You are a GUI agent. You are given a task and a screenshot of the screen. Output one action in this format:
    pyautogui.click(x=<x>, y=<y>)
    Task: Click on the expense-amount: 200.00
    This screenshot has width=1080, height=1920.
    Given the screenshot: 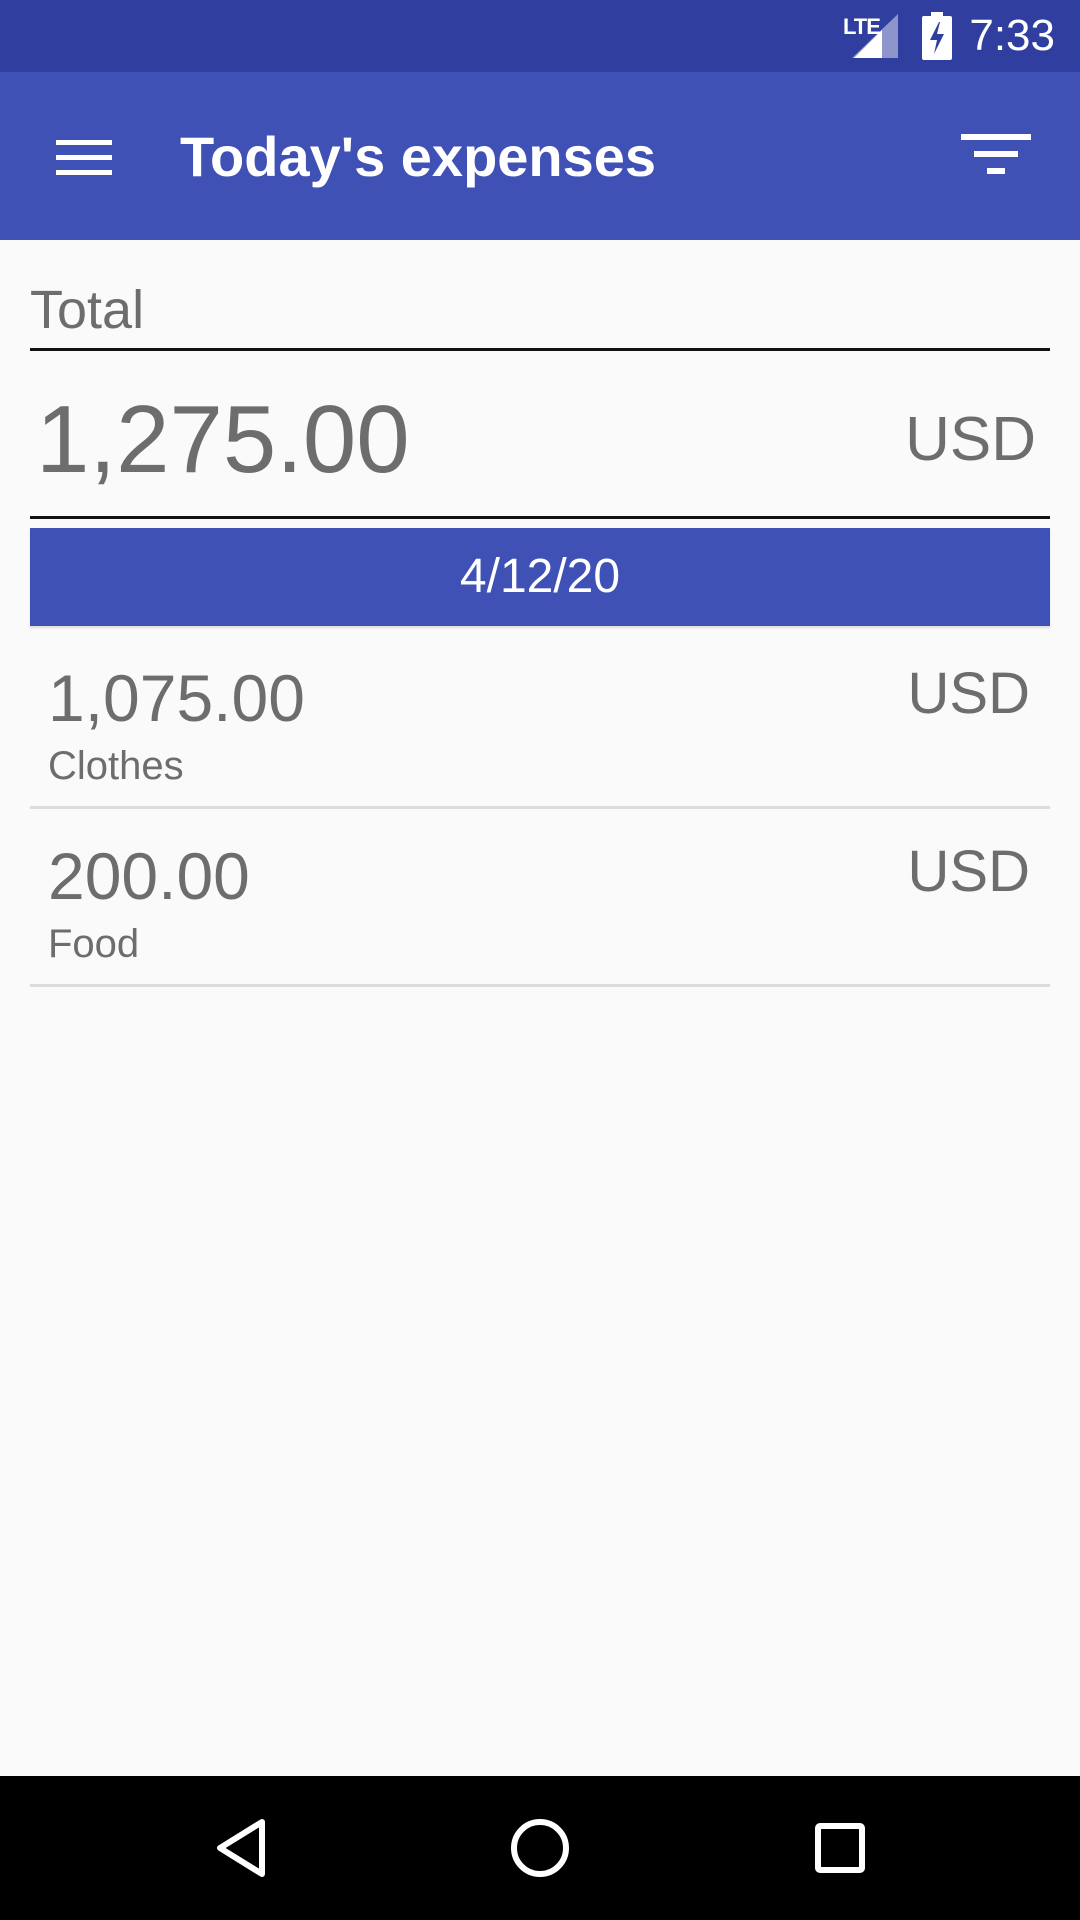 What is the action you would take?
    pyautogui.click(x=149, y=876)
    